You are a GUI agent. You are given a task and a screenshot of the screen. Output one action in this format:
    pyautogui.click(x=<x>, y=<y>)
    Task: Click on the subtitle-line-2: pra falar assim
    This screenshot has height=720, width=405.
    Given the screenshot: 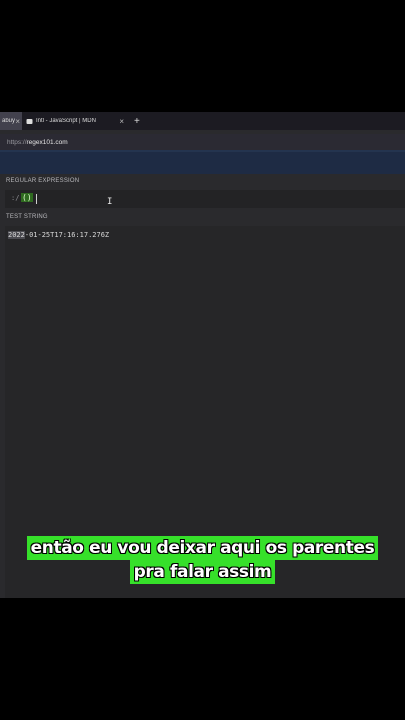 What is the action you would take?
    pyautogui.click(x=202, y=572)
    